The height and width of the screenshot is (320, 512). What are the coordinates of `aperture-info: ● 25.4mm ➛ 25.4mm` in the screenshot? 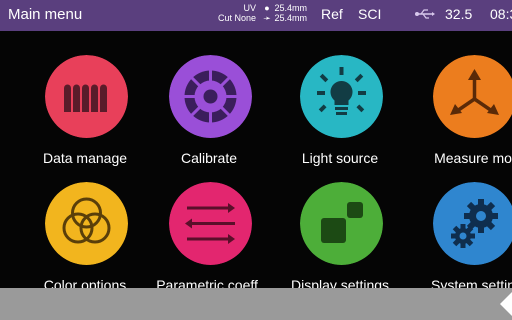 It's located at (284, 13).